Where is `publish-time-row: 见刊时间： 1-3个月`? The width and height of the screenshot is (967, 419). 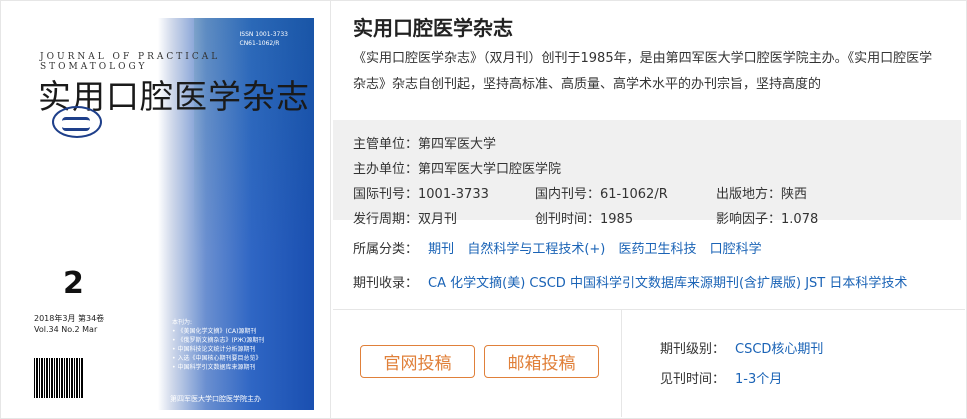
publish-time-row: 见刊时间： 1-3个月 is located at coordinates (721, 377).